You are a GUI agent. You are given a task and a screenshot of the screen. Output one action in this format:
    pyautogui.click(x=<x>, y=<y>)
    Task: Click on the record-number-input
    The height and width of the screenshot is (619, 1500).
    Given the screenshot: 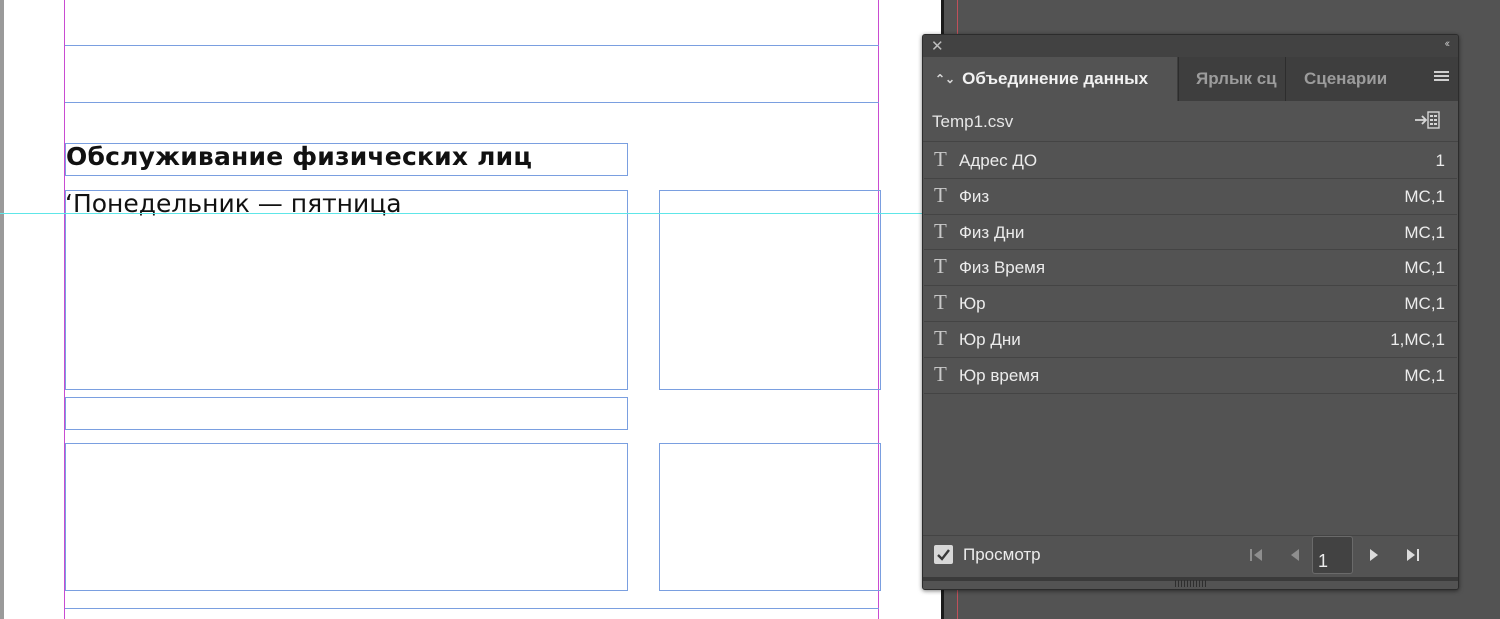 What is the action you would take?
    pyautogui.click(x=1332, y=555)
    